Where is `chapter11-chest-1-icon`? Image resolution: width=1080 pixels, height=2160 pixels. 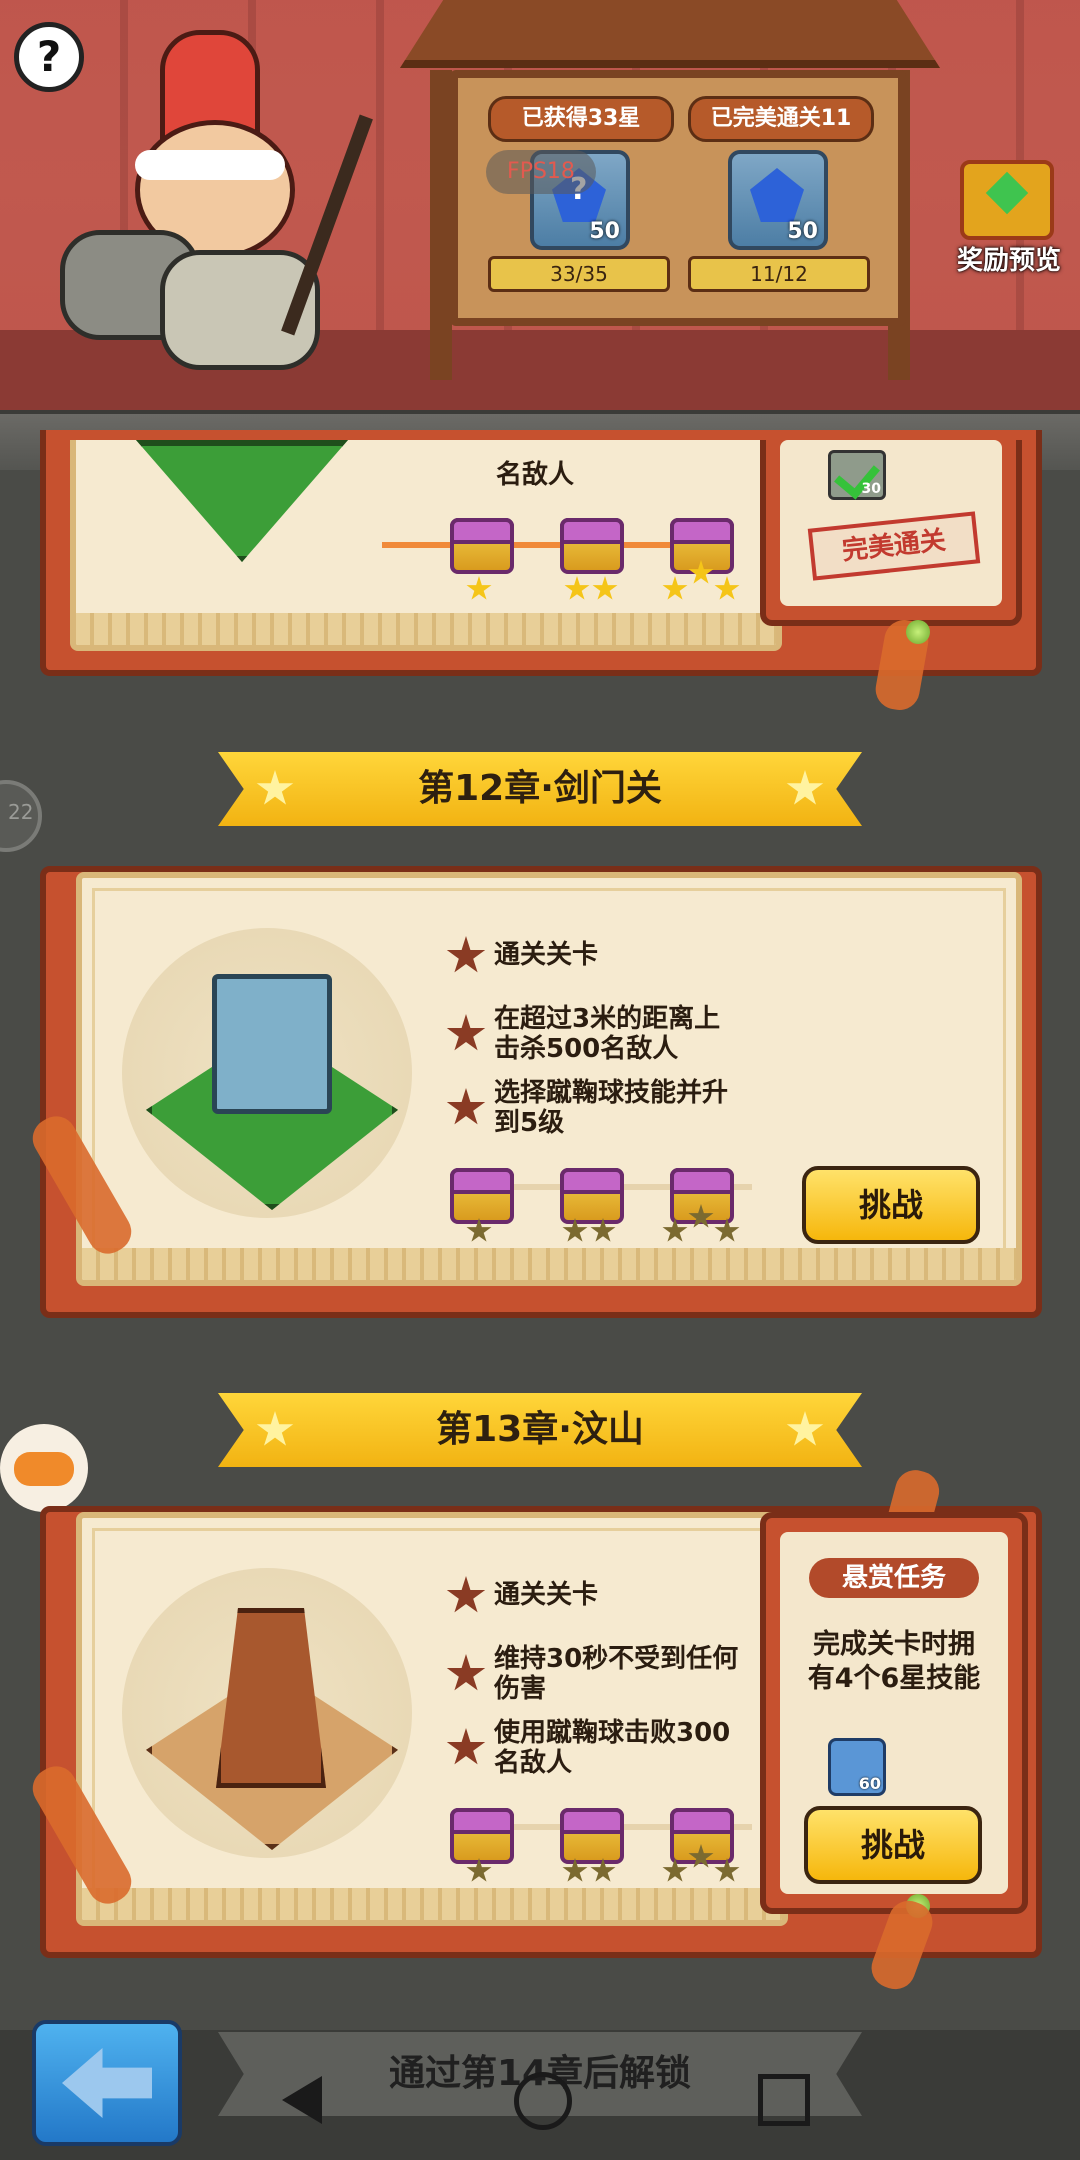
chapter11-chest-1-icon is located at coordinates (482, 546).